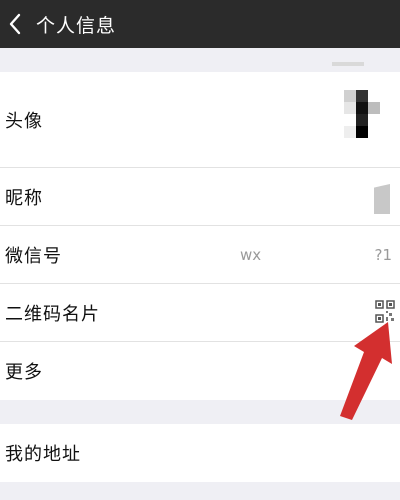 The height and width of the screenshot is (500, 400). What do you see at coordinates (383, 254) in the screenshot?
I see `wechat-id-suffix: ?1` at bounding box center [383, 254].